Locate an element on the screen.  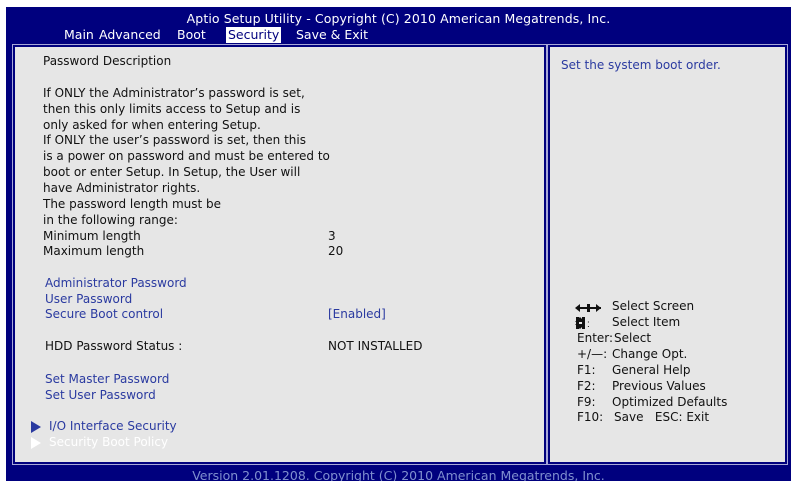
secure-boot-control-value: [Enabled] is located at coordinates (357, 314).